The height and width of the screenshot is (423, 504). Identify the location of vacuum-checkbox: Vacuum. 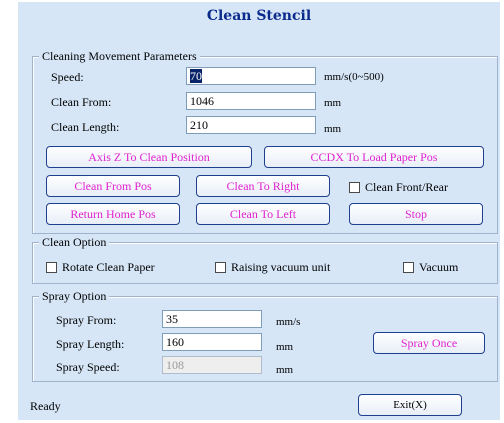
(430, 267).